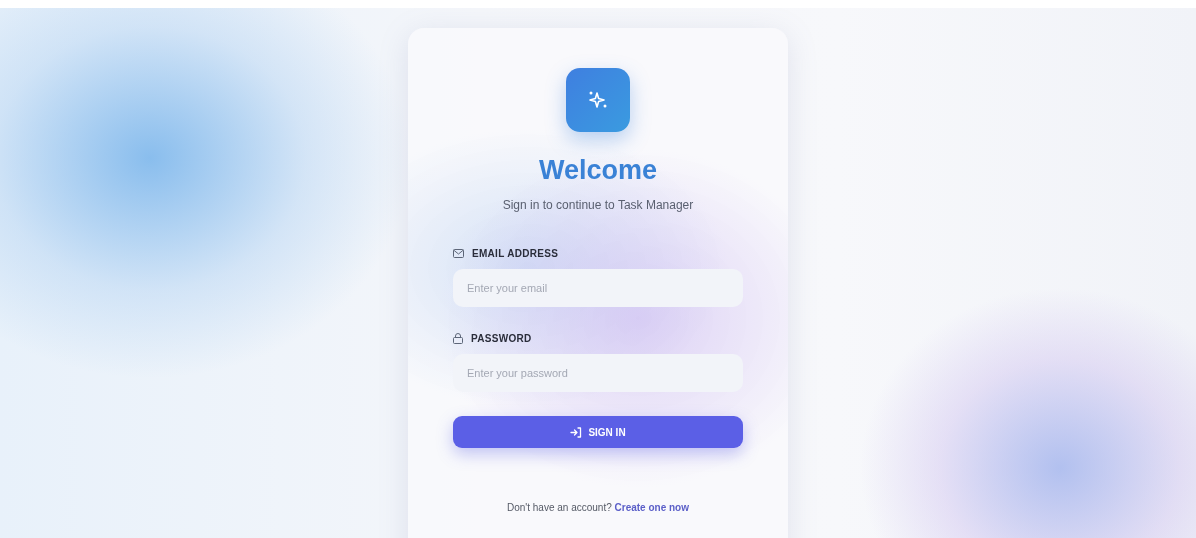  I want to click on password-field: Enter your password, so click(598, 373).